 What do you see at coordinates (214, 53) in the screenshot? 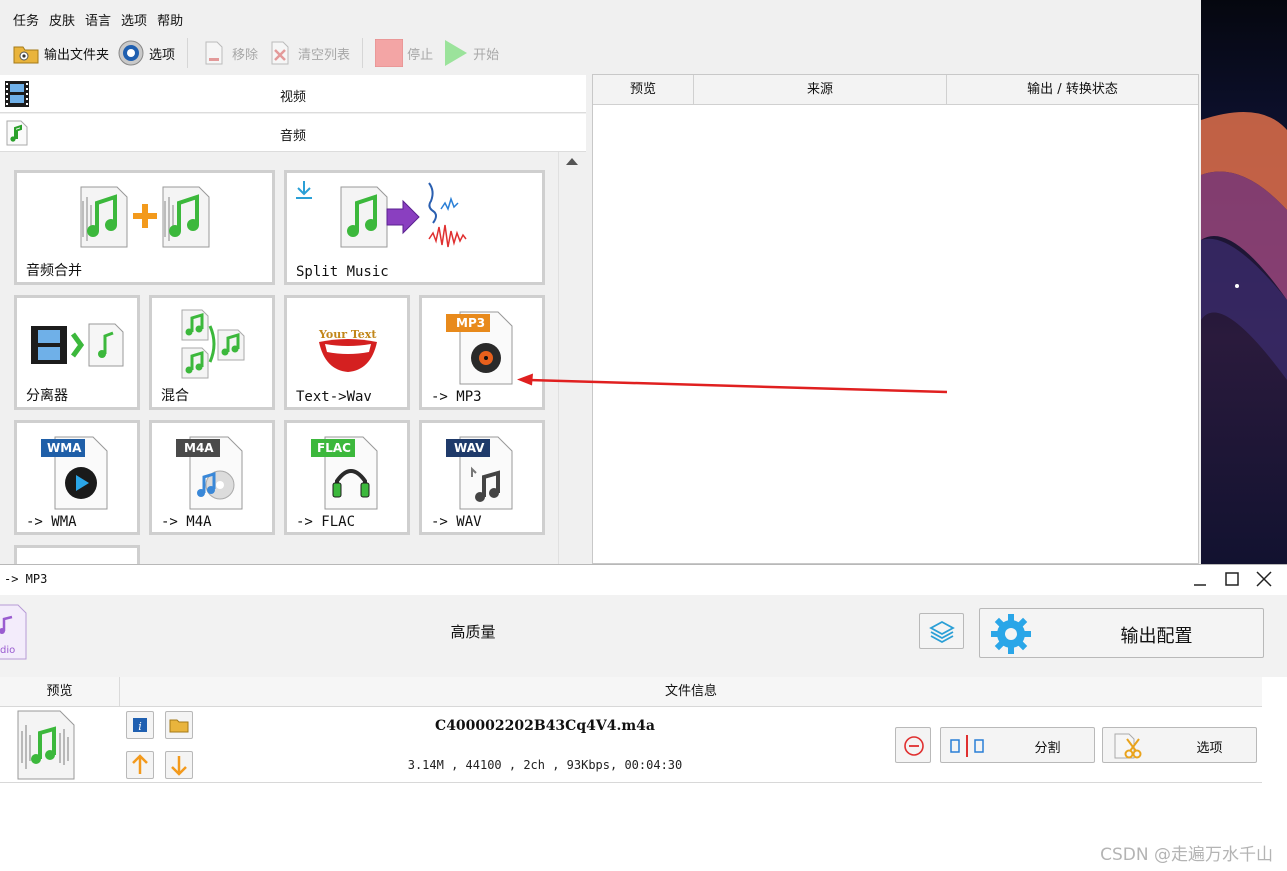
I see `remove-file-icon` at bounding box center [214, 53].